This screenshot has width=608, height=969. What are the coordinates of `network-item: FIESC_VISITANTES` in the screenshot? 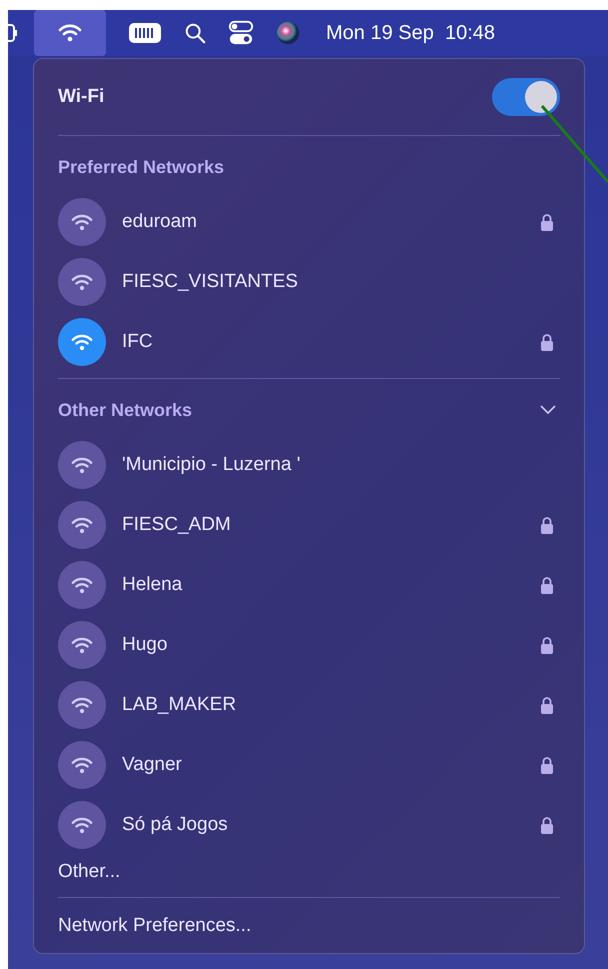 It's located at (309, 282).